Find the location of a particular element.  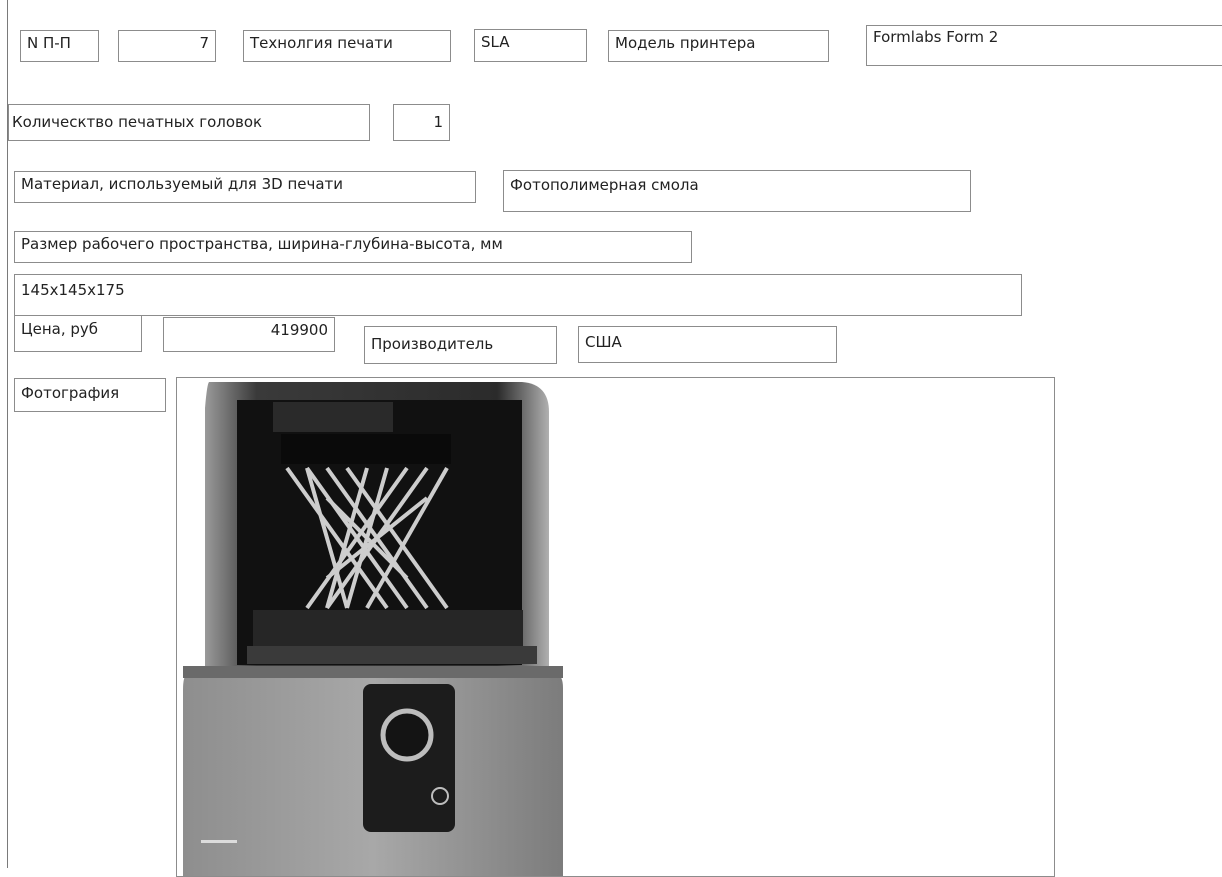

maker-label: Производитель is located at coordinates (460, 345).